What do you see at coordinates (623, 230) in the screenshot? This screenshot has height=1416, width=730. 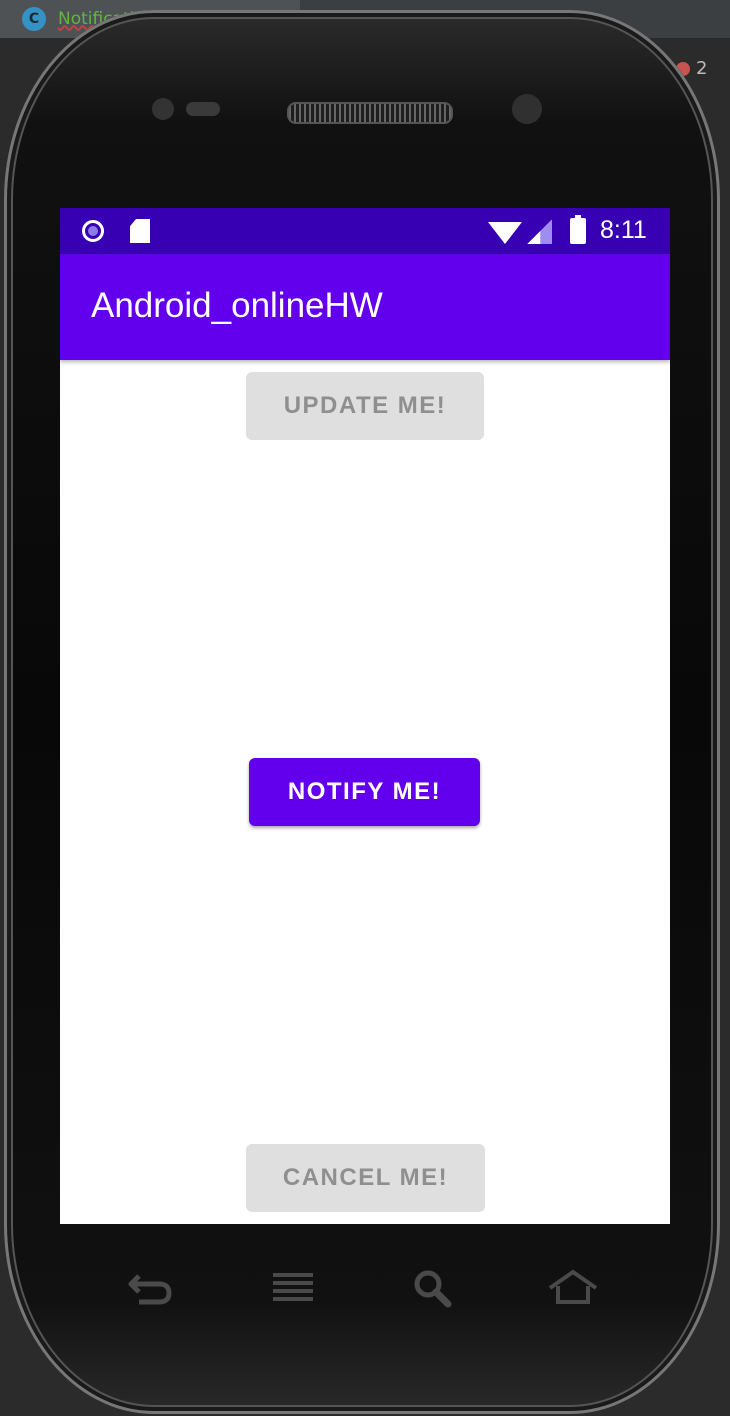 I see `status-clock: 8:11` at bounding box center [623, 230].